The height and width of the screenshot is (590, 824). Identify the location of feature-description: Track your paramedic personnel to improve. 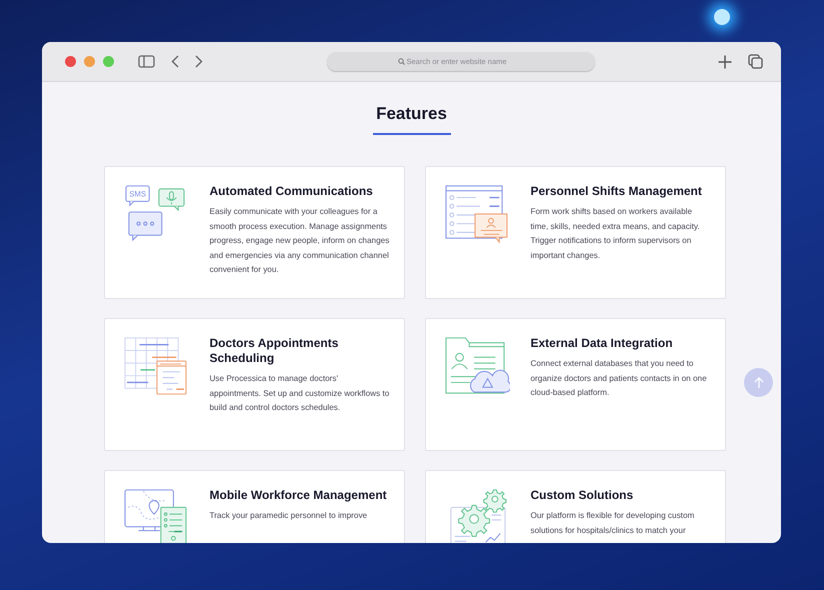
(289, 516).